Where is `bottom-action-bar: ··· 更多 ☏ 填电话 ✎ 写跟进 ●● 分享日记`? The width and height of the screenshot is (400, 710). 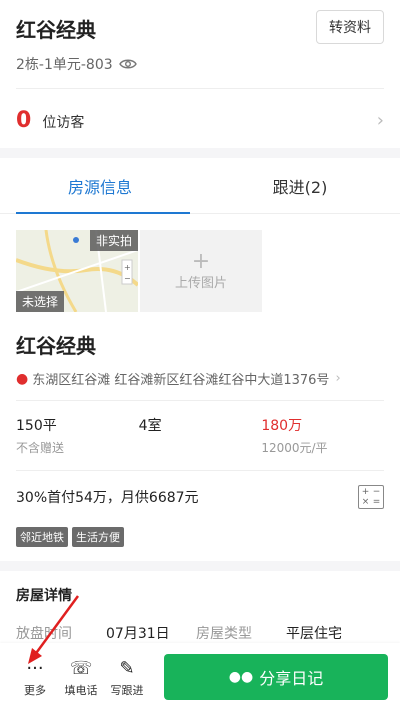 bottom-action-bar: ··· 更多 ☏ 填电话 ✎ 写跟进 ●● 分享日记 is located at coordinates (200, 676).